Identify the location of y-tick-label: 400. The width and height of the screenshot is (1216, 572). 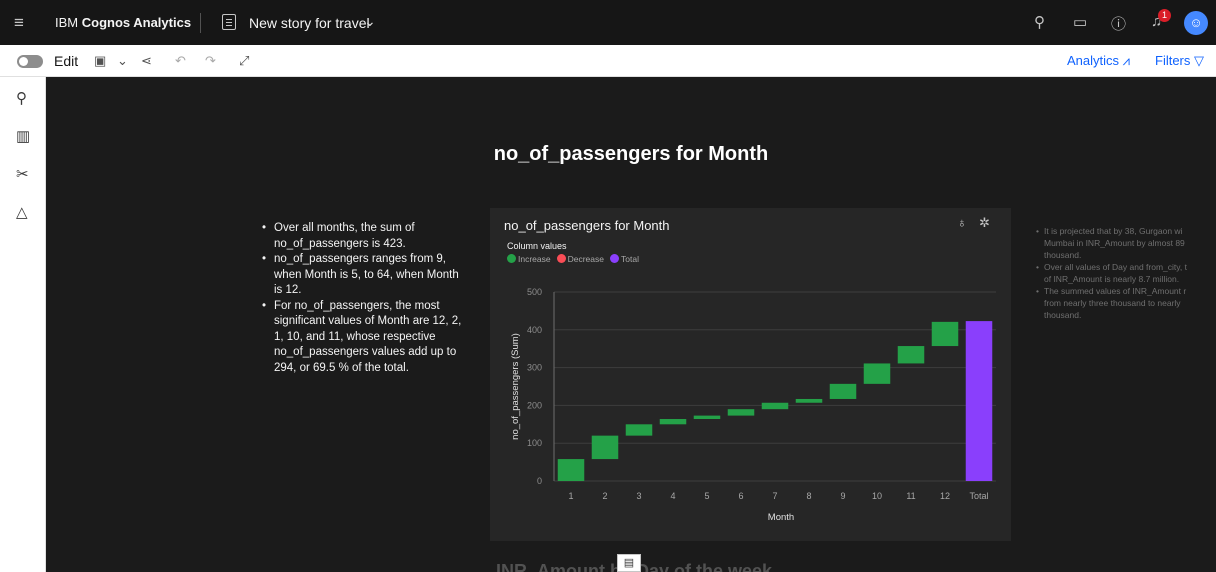
(534, 330).